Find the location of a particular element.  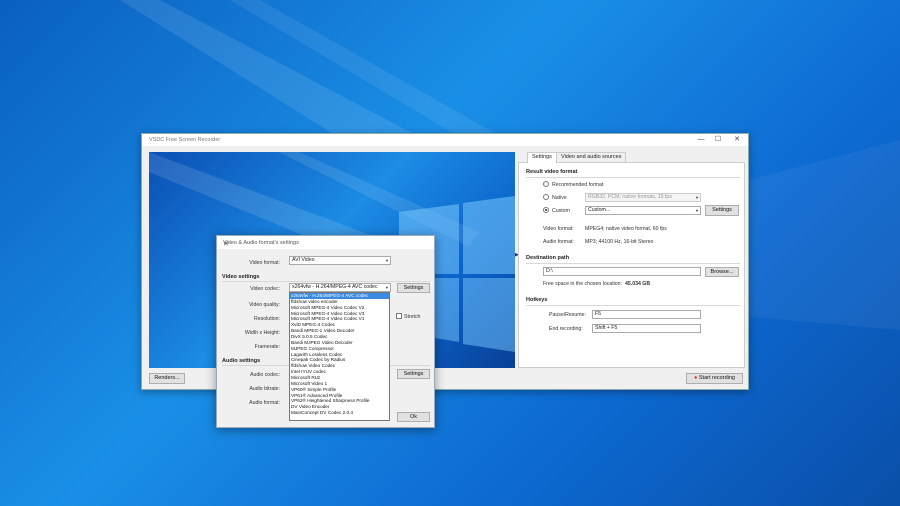

dialog-title-bar: Video & Audio format's settings ✕ is located at coordinates (325, 242).